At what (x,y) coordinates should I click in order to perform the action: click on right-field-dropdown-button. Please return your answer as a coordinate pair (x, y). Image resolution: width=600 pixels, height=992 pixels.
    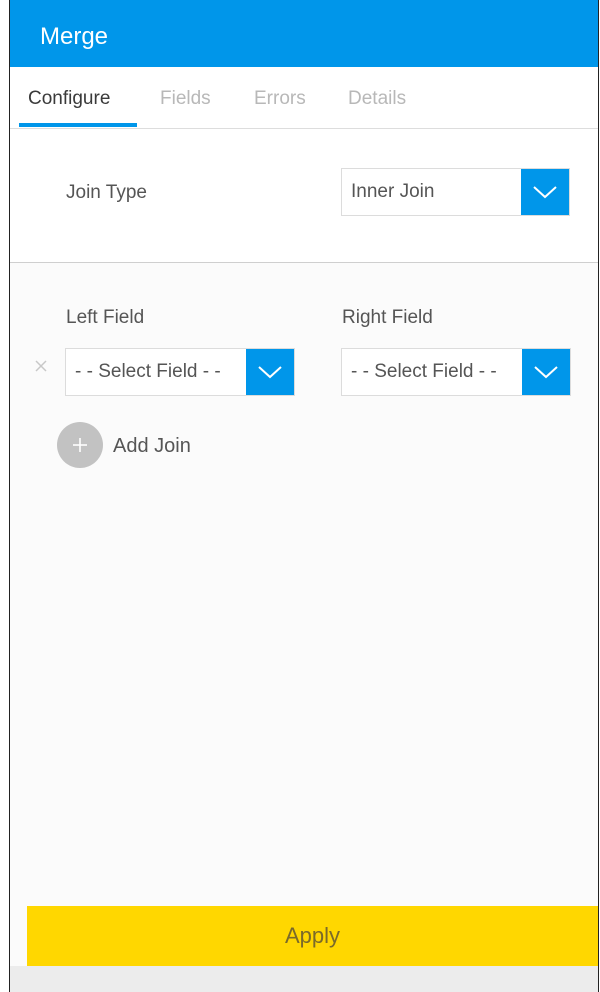
    Looking at the image, I should click on (546, 372).